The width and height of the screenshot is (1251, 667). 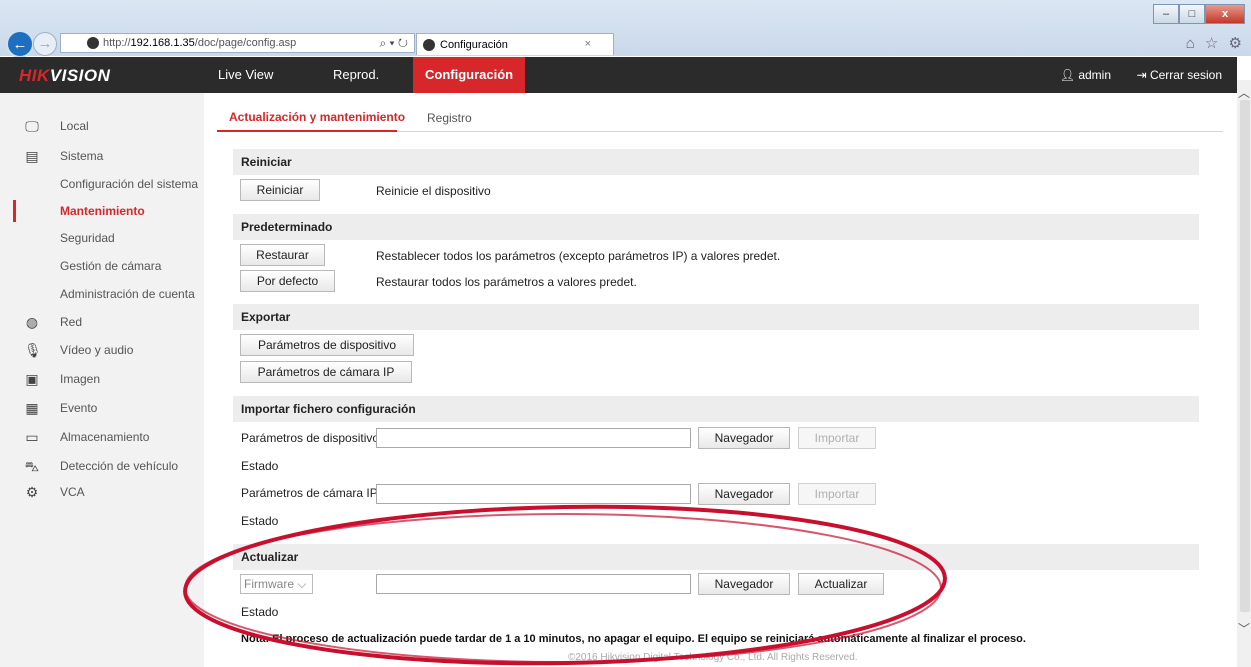 What do you see at coordinates (71, 322) in the screenshot?
I see `sidebar-item-label: Red` at bounding box center [71, 322].